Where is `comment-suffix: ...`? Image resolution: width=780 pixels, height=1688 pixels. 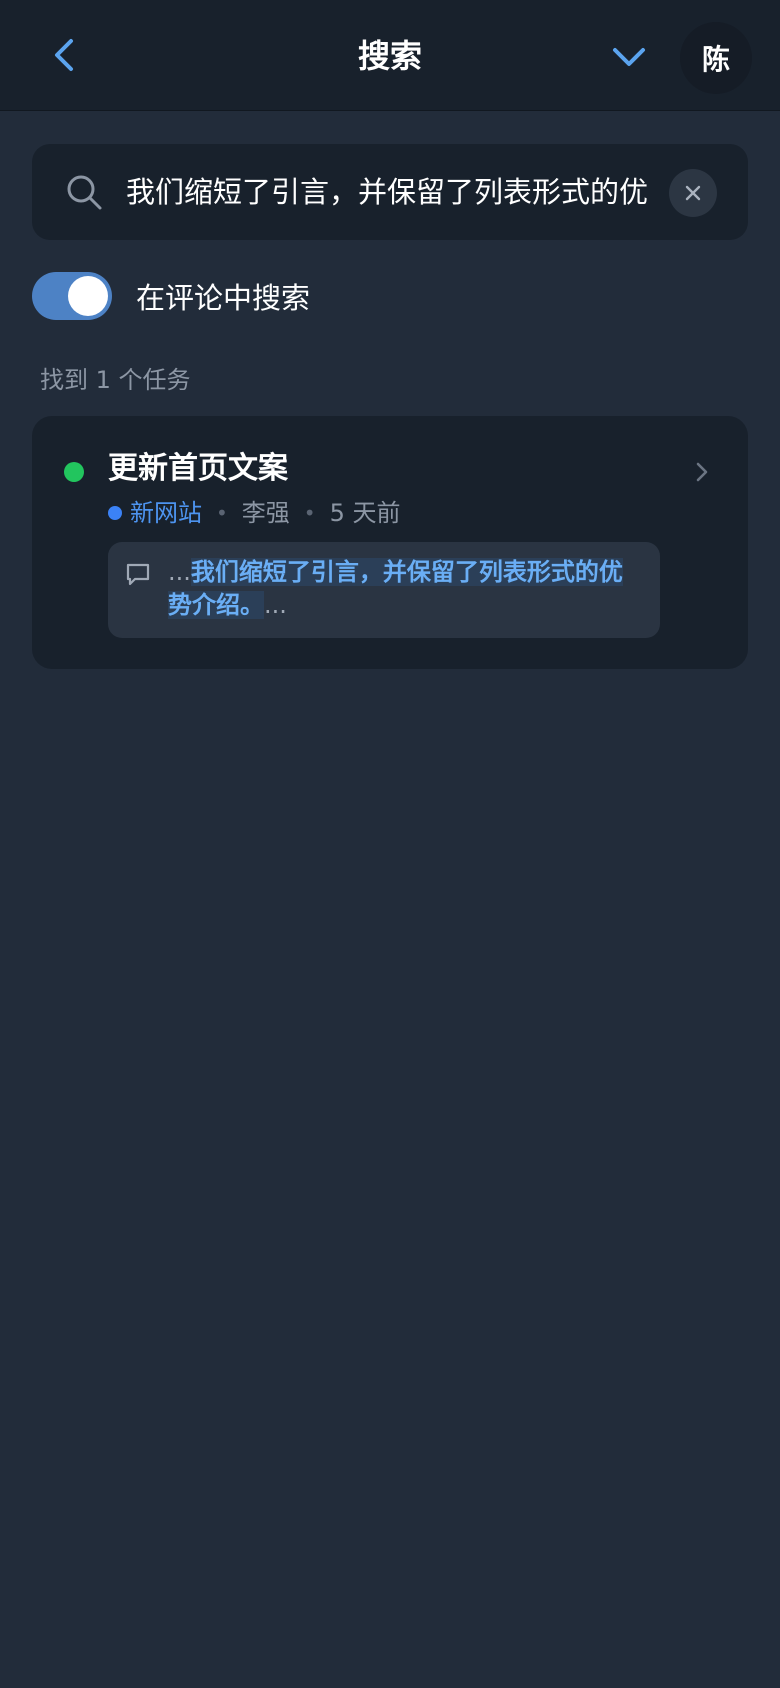
comment-suffix: ... is located at coordinates (275, 605).